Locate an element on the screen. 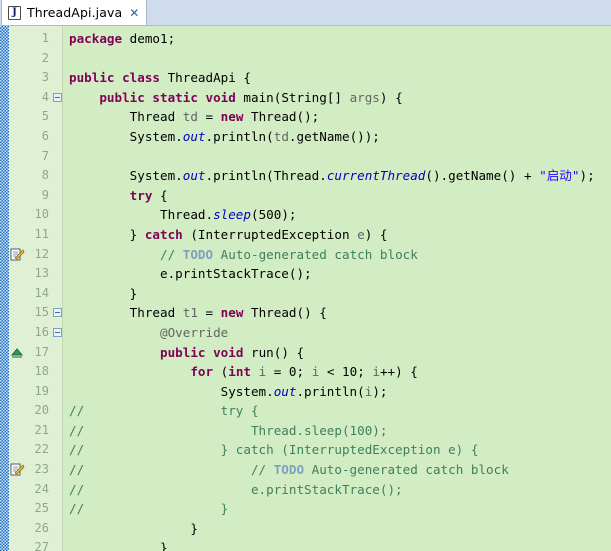 The image size is (611, 551). line-number: 12 is located at coordinates (41, 253).